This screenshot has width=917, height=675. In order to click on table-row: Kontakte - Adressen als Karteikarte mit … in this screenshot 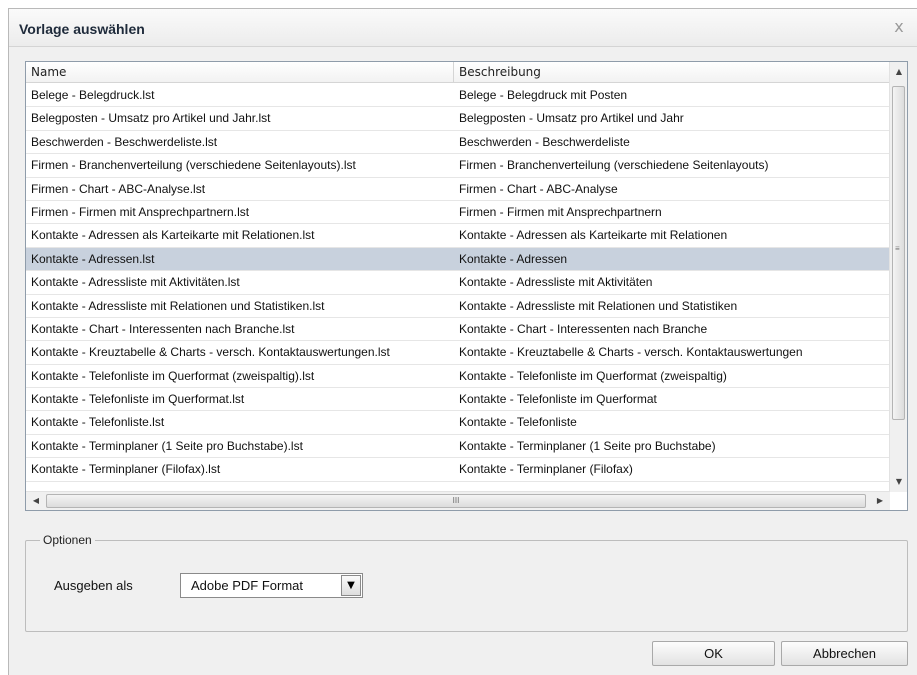, I will do `click(458, 236)`.